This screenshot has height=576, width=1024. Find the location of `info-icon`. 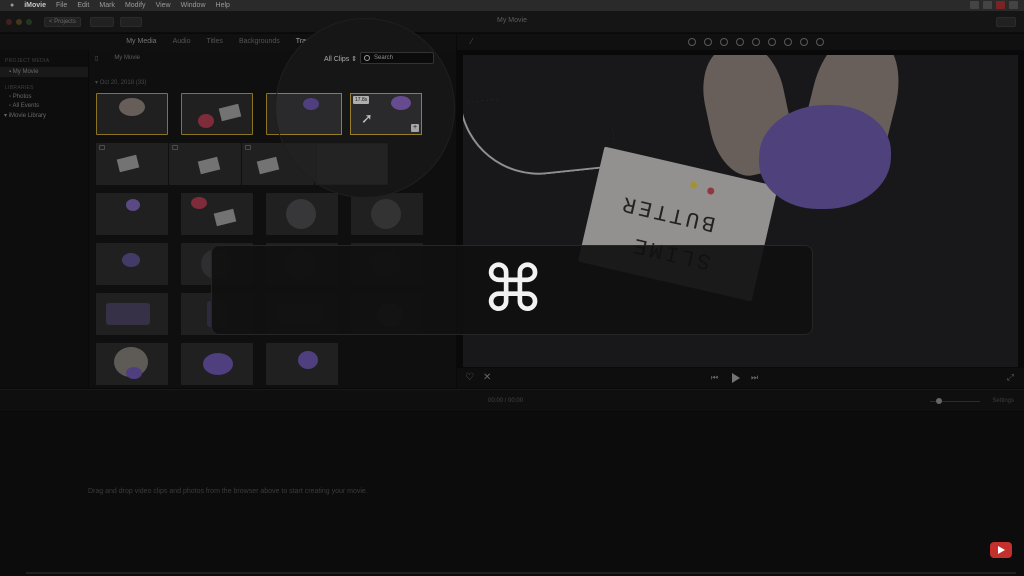

info-icon is located at coordinates (820, 42).